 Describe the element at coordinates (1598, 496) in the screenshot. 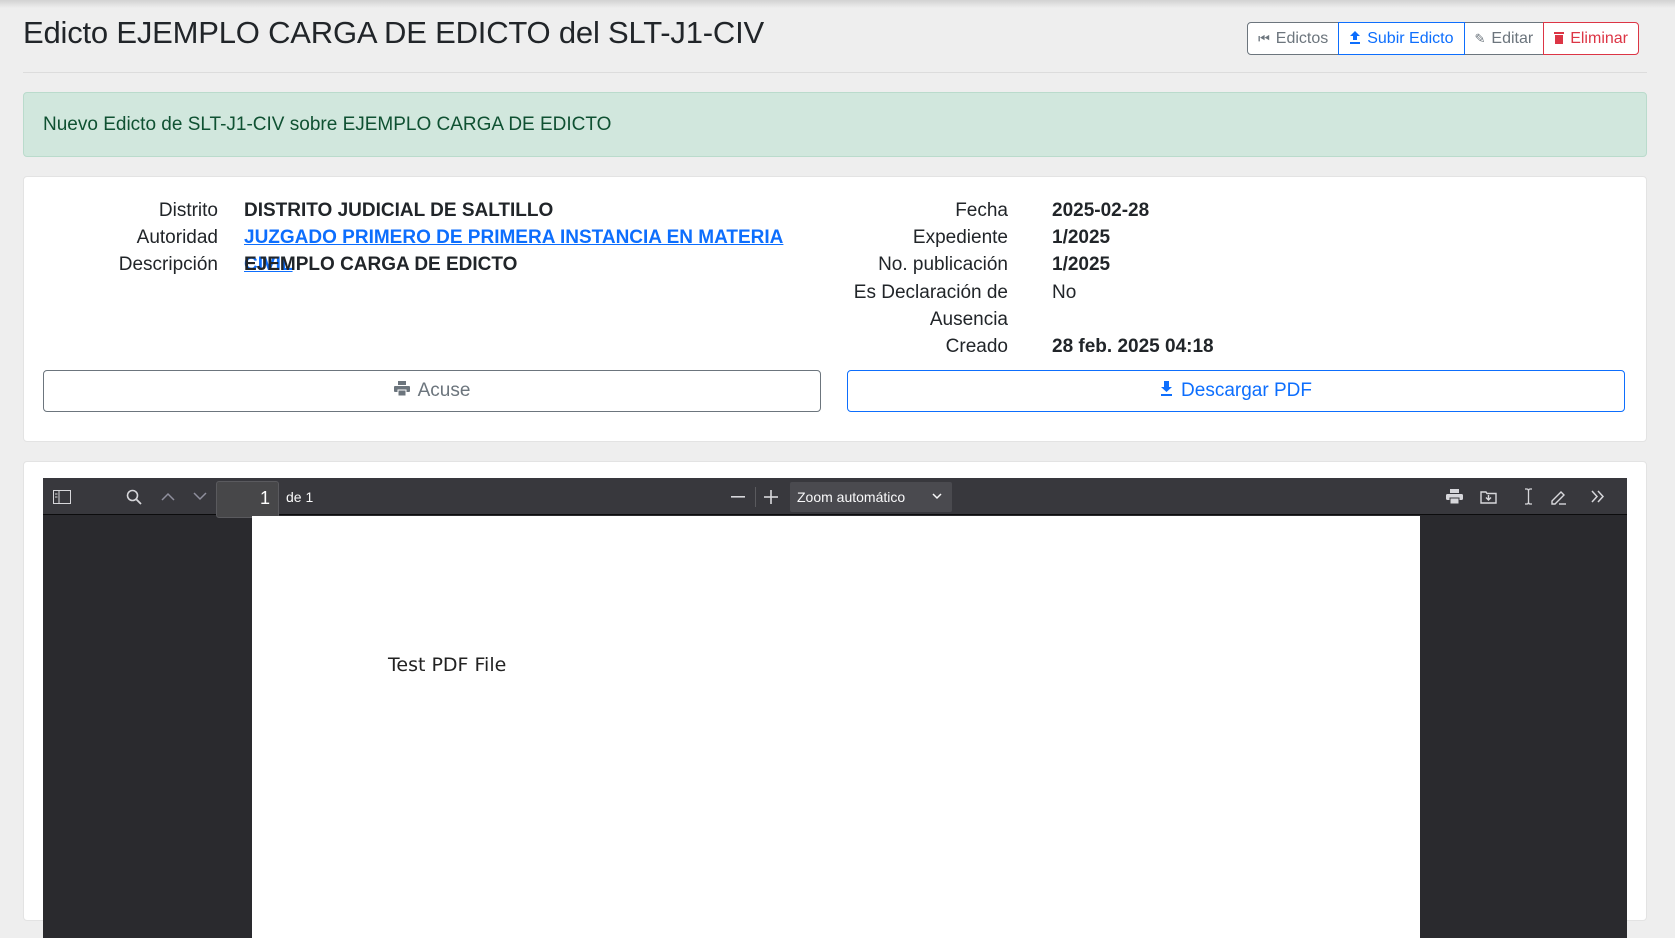

I see `tools-menu-icon` at that location.